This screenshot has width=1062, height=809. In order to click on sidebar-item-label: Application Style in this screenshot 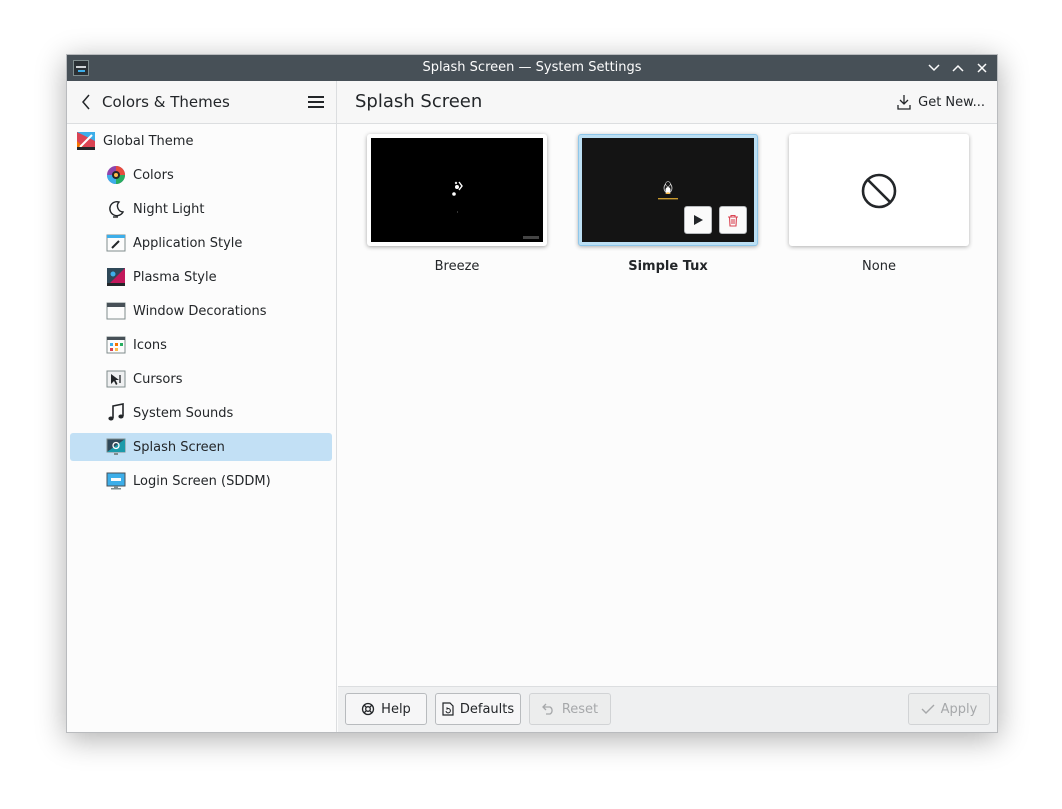, I will do `click(188, 243)`.